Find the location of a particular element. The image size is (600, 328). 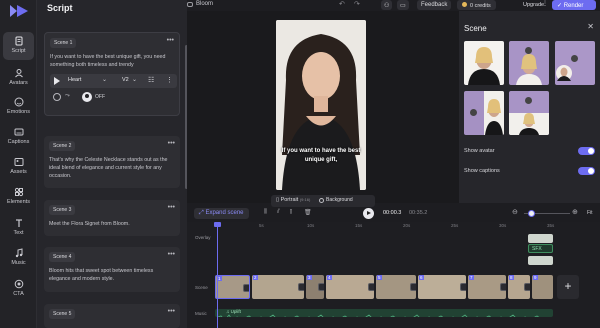

scene-script-text: Meet the Flora Signet from Bloom. is located at coordinates (111, 224).